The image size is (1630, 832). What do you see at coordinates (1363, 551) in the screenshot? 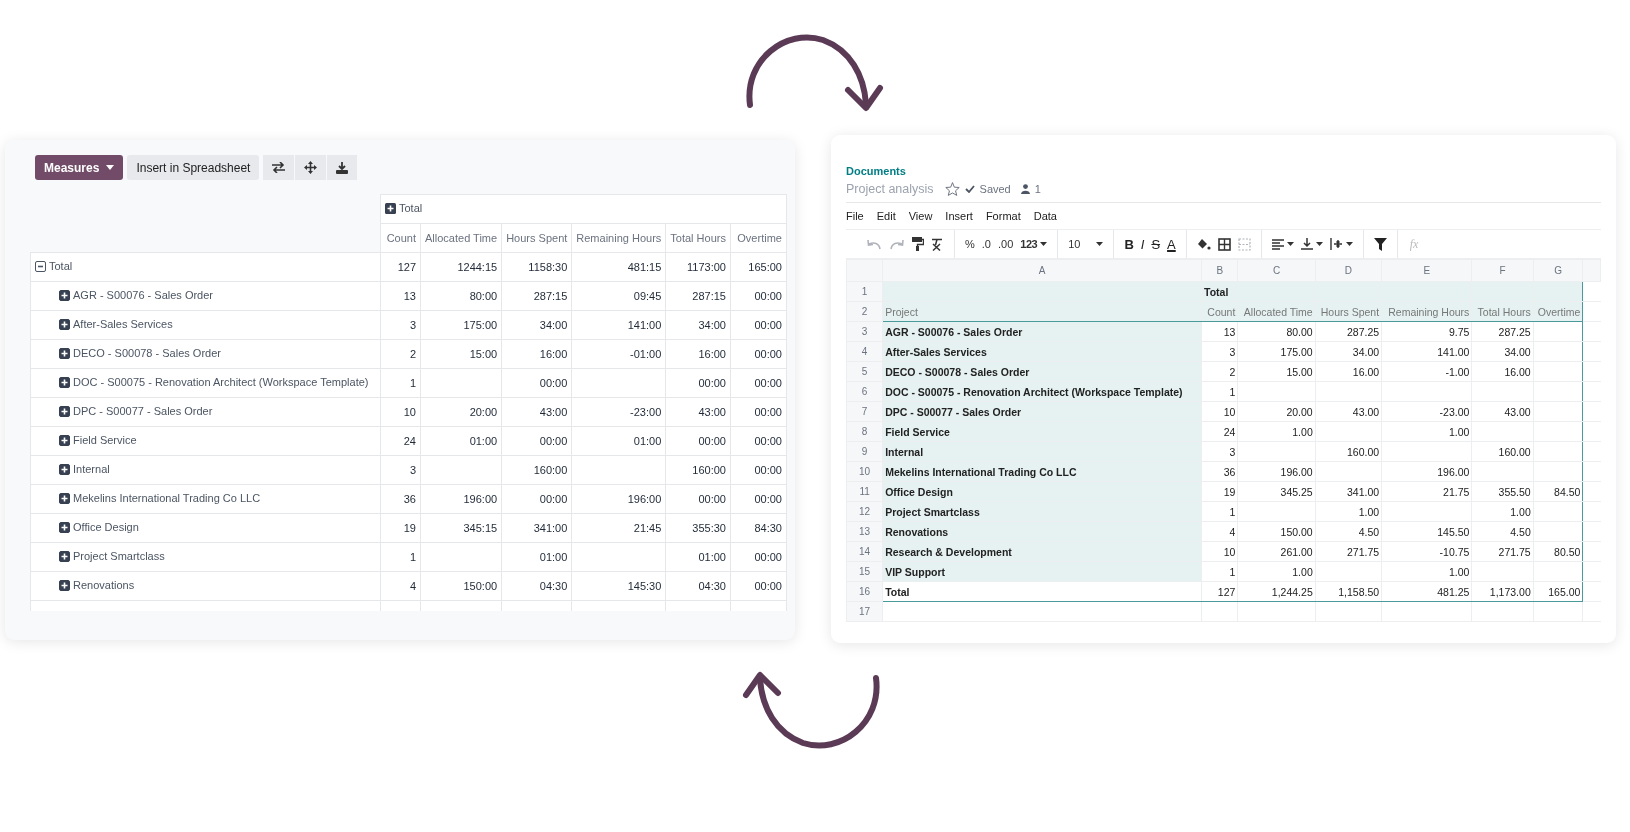
I see `cell-text: 271.75` at bounding box center [1363, 551].